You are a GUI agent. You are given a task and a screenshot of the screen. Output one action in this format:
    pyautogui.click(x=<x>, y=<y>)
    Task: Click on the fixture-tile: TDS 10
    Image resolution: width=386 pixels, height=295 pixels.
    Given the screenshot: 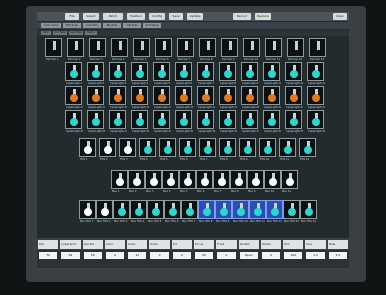 What is the action you would take?
    pyautogui.click(x=267, y=149)
    